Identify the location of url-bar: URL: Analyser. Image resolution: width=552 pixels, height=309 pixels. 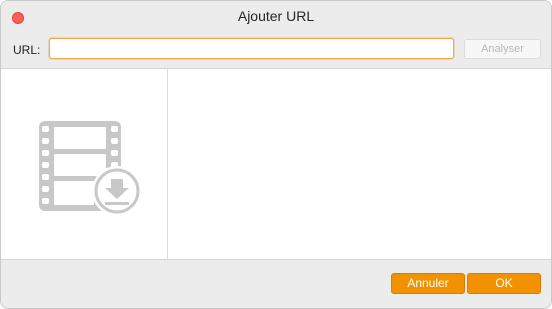
(276, 51).